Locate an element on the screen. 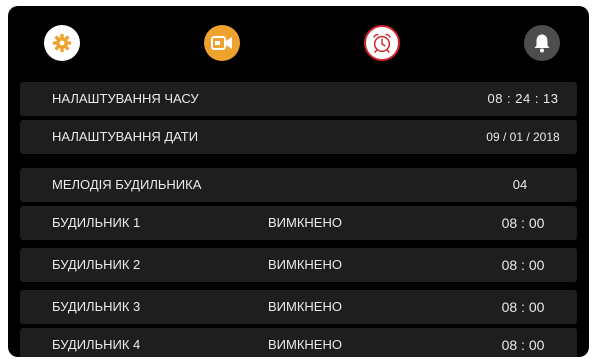 The width and height of the screenshot is (598, 362). time-setting-row: НАЛАШТУВАННЯ ЧАСУ 08 : 24 : 13 is located at coordinates (298, 99).